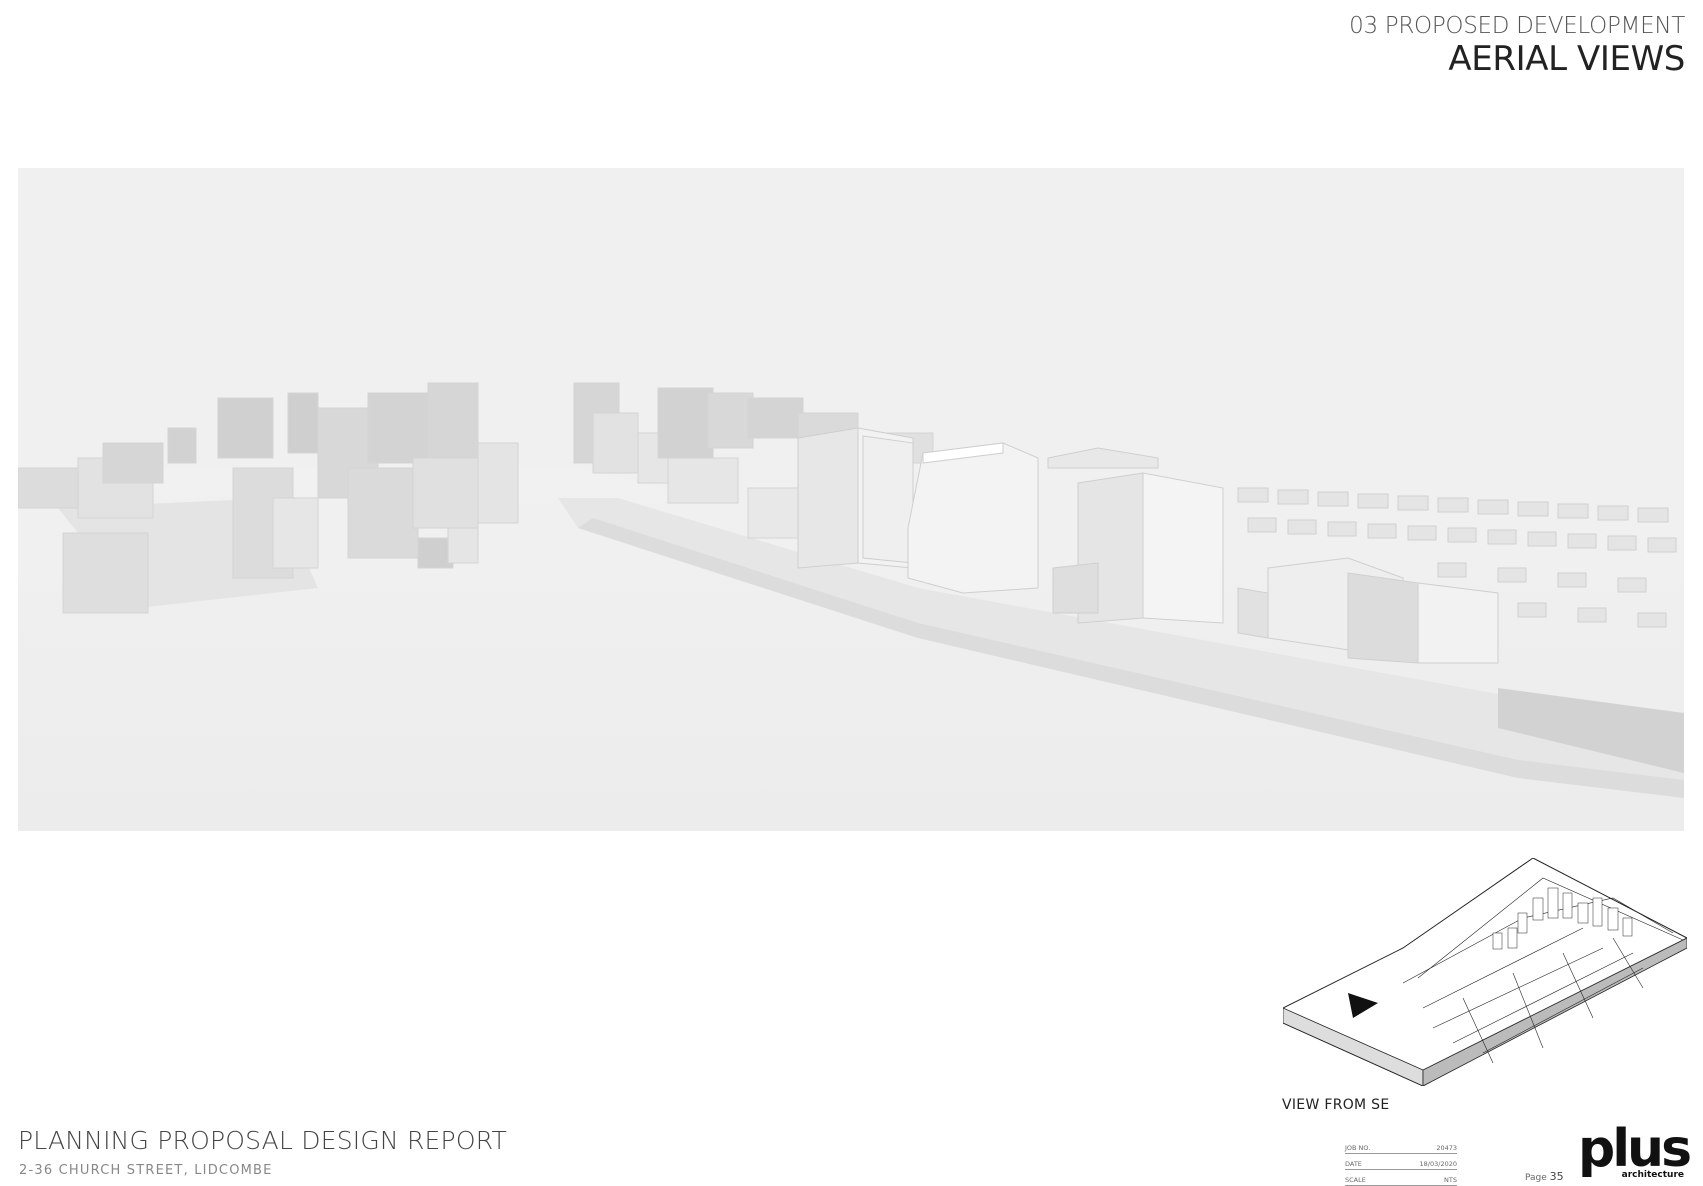 Image resolution: width=1703 pixels, height=1186 pixels. I want to click on title-block-label: JOB NO., so click(1358, 1148).